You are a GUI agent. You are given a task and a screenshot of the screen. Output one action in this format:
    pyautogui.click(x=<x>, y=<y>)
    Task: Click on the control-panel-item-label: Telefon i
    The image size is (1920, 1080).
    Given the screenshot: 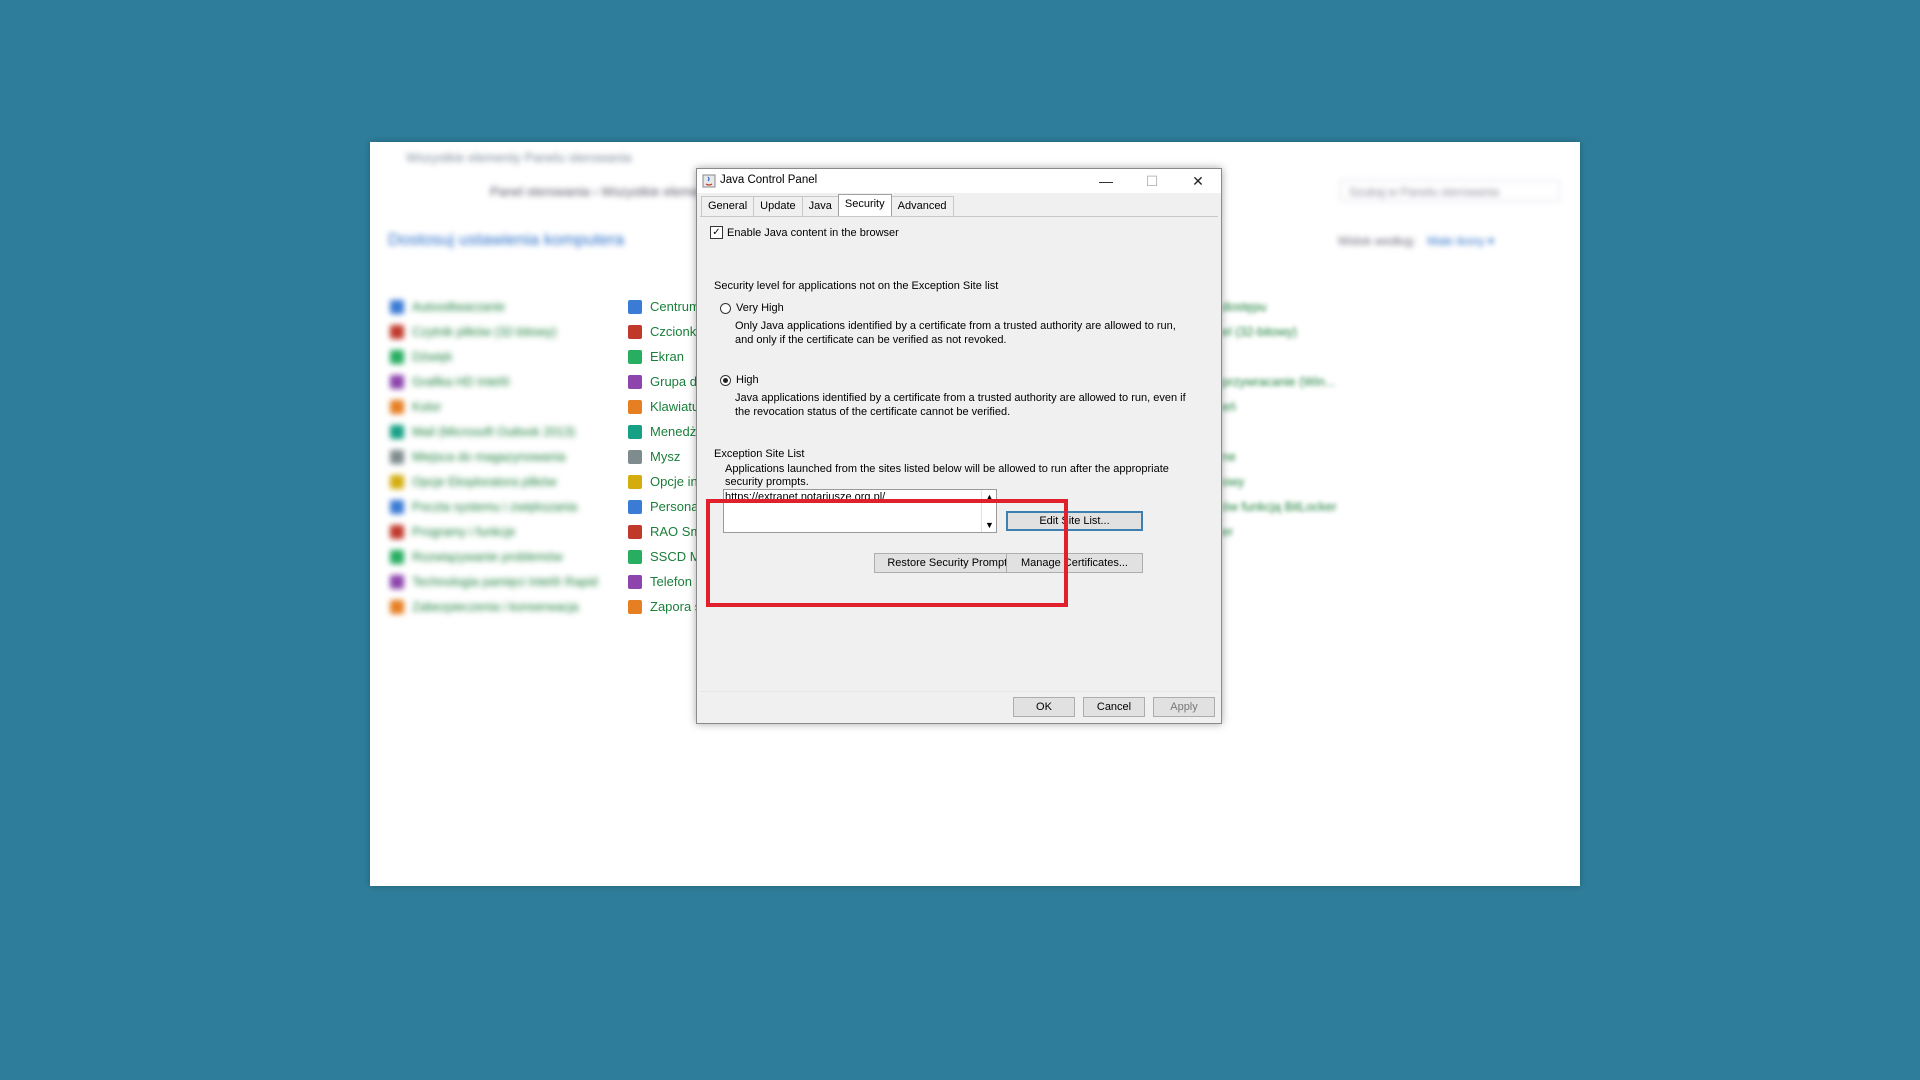 What is the action you would take?
    pyautogui.click(x=674, y=581)
    